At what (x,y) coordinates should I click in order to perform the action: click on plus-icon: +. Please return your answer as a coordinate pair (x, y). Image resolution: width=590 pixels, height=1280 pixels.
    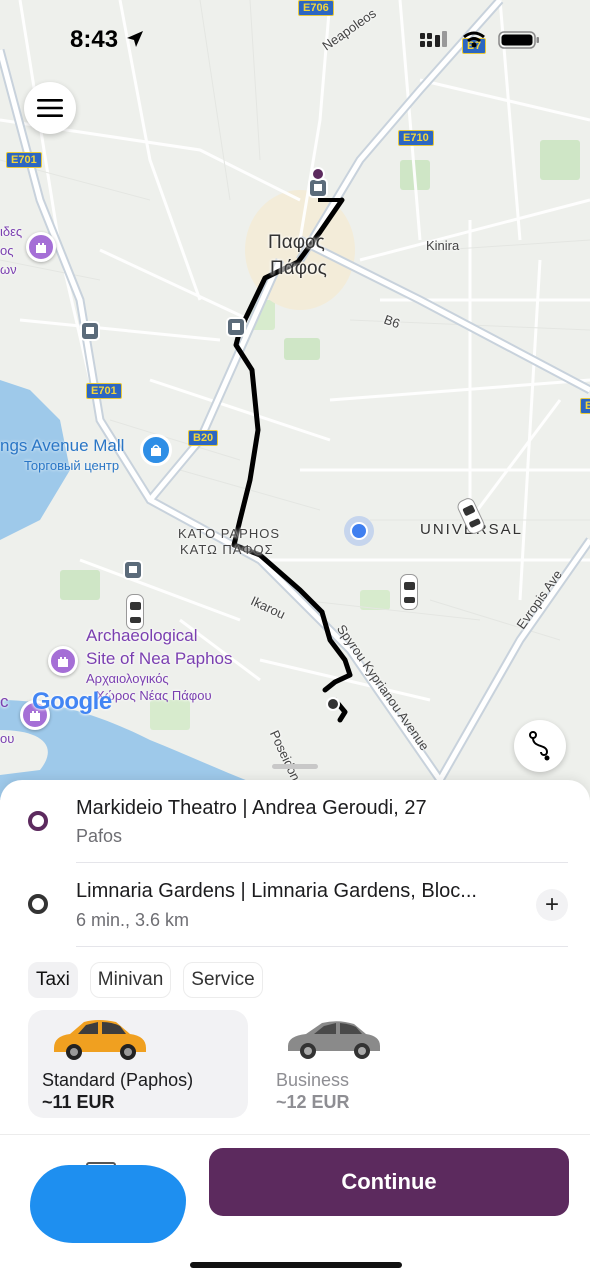
    Looking at the image, I should click on (551, 904).